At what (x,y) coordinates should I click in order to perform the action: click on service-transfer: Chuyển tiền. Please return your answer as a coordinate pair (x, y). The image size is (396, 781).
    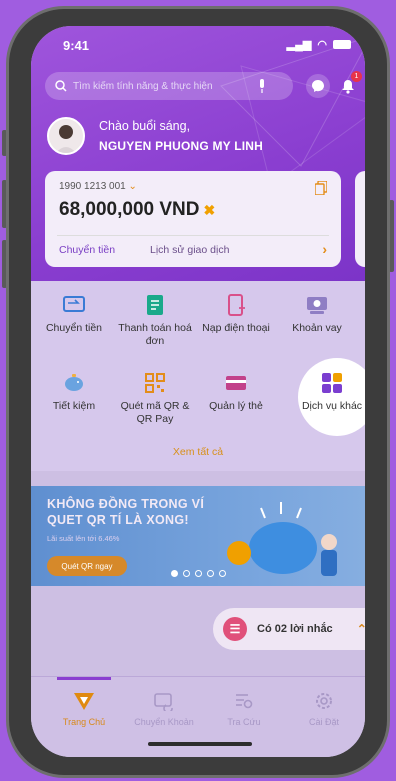
    Looking at the image, I should click on (74, 314).